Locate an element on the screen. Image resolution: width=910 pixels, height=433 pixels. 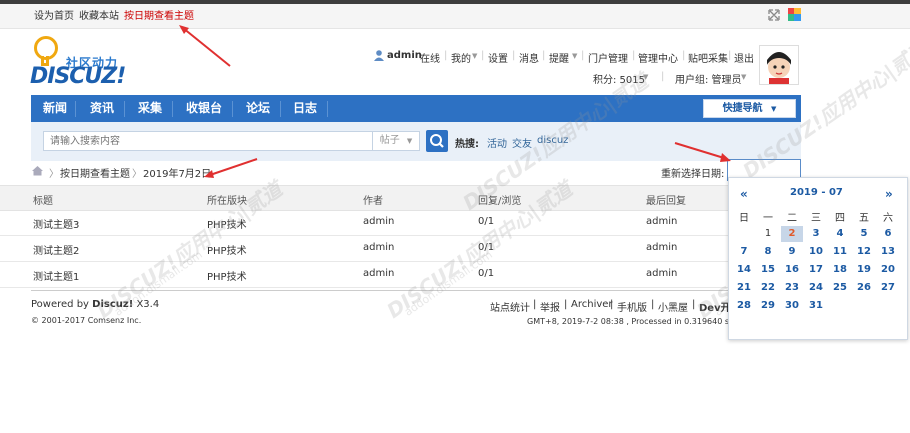
calendar-day: 9 is located at coordinates (792, 252).